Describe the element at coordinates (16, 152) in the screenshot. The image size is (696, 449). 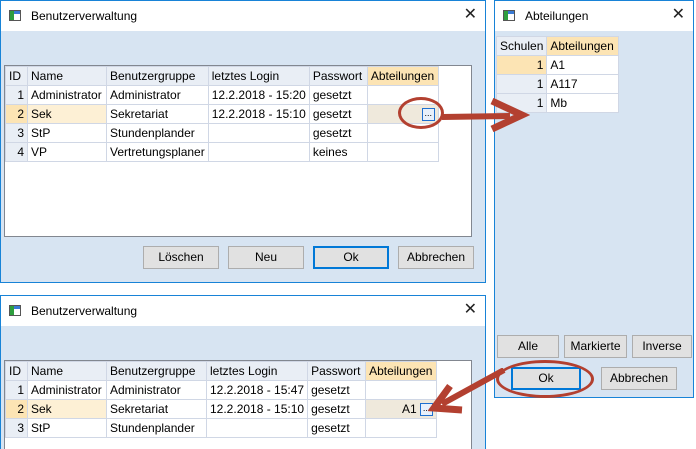
I see `row-id: 4` at that location.